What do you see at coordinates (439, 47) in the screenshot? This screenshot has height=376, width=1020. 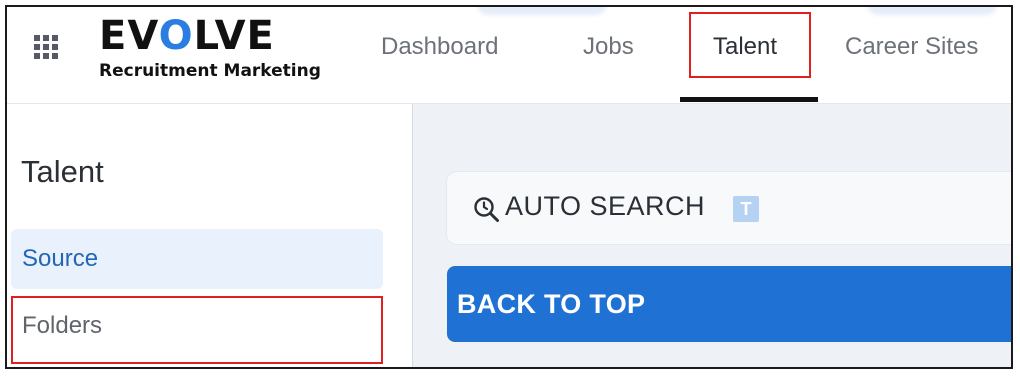 I see `nav-tab-dashboard: Dashboard` at bounding box center [439, 47].